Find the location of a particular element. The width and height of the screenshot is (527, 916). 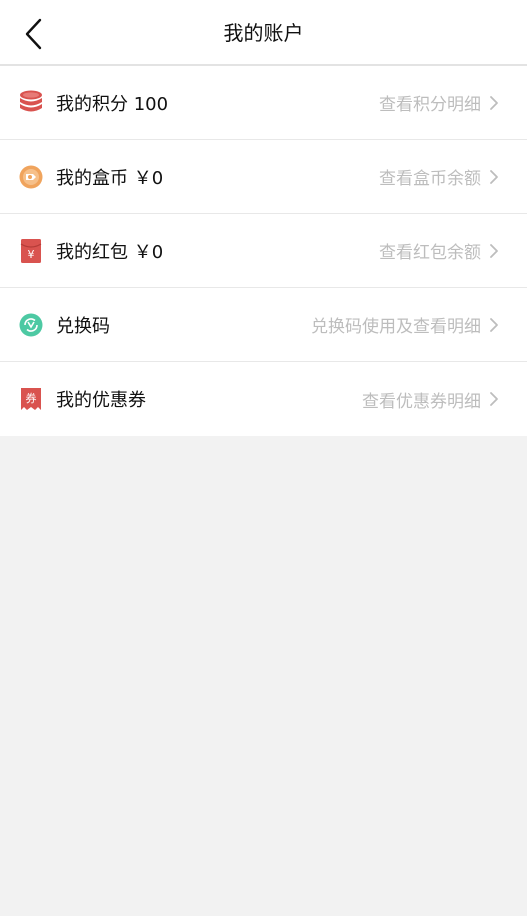

red-envelope-label: 我的红包 ￥0 is located at coordinates (110, 252).